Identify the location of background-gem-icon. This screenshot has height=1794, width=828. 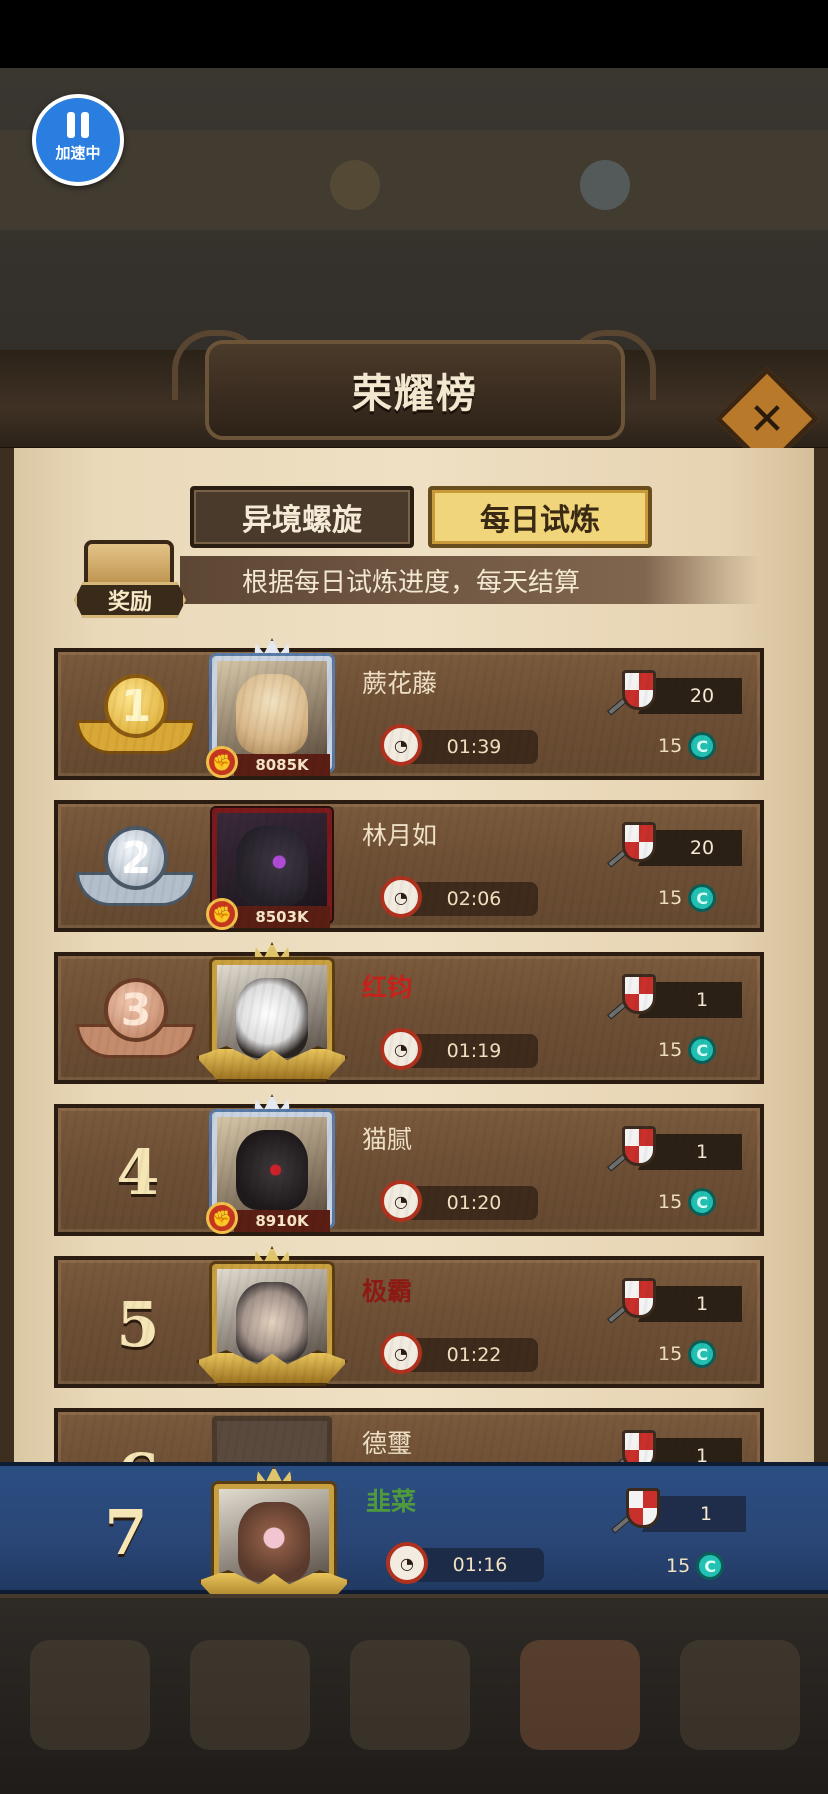
(605, 185).